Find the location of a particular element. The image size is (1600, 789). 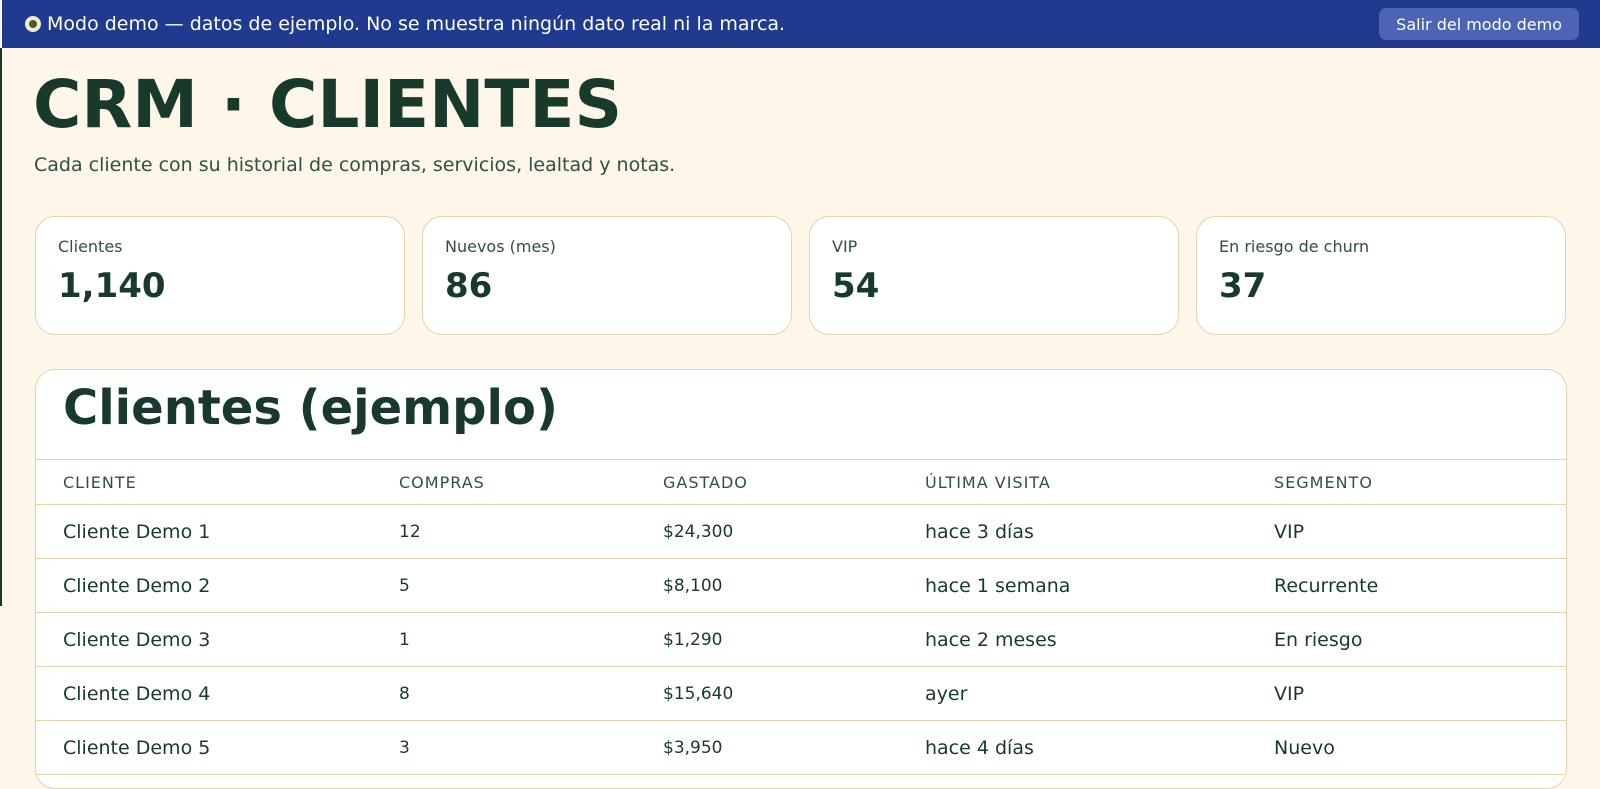

clients-table-title: Clientes (ejemplo) is located at coordinates (310, 408).